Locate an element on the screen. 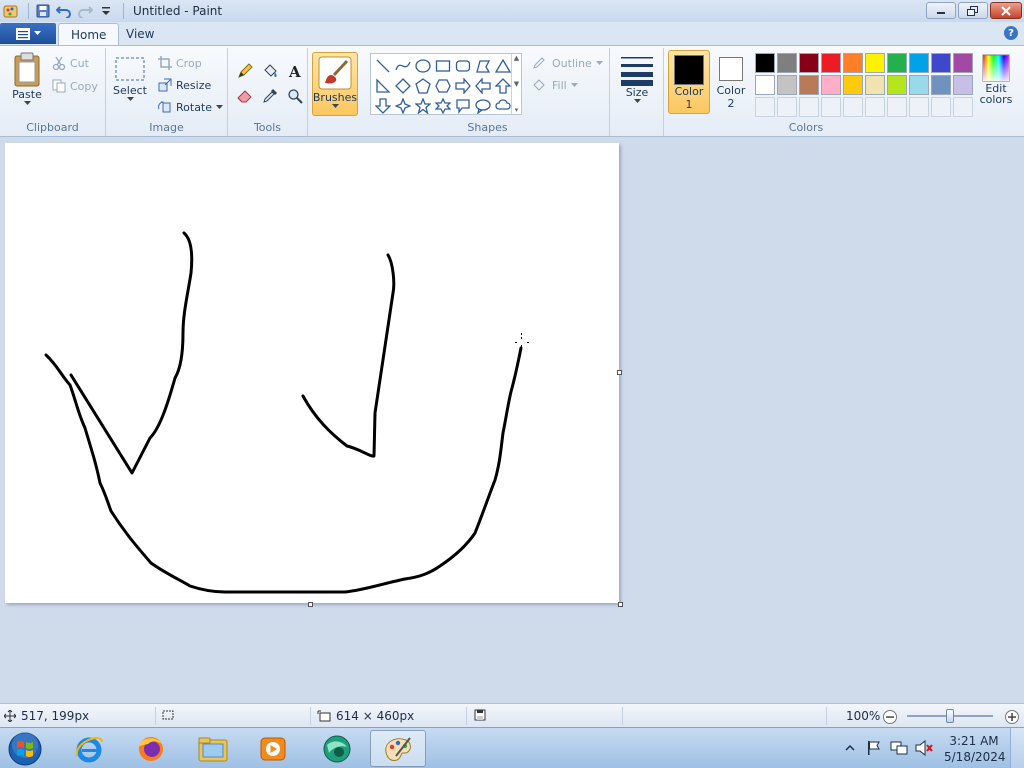 Image resolution: width=1024 pixels, height=768 pixels. shape-oval-callout is located at coordinates (483, 106).